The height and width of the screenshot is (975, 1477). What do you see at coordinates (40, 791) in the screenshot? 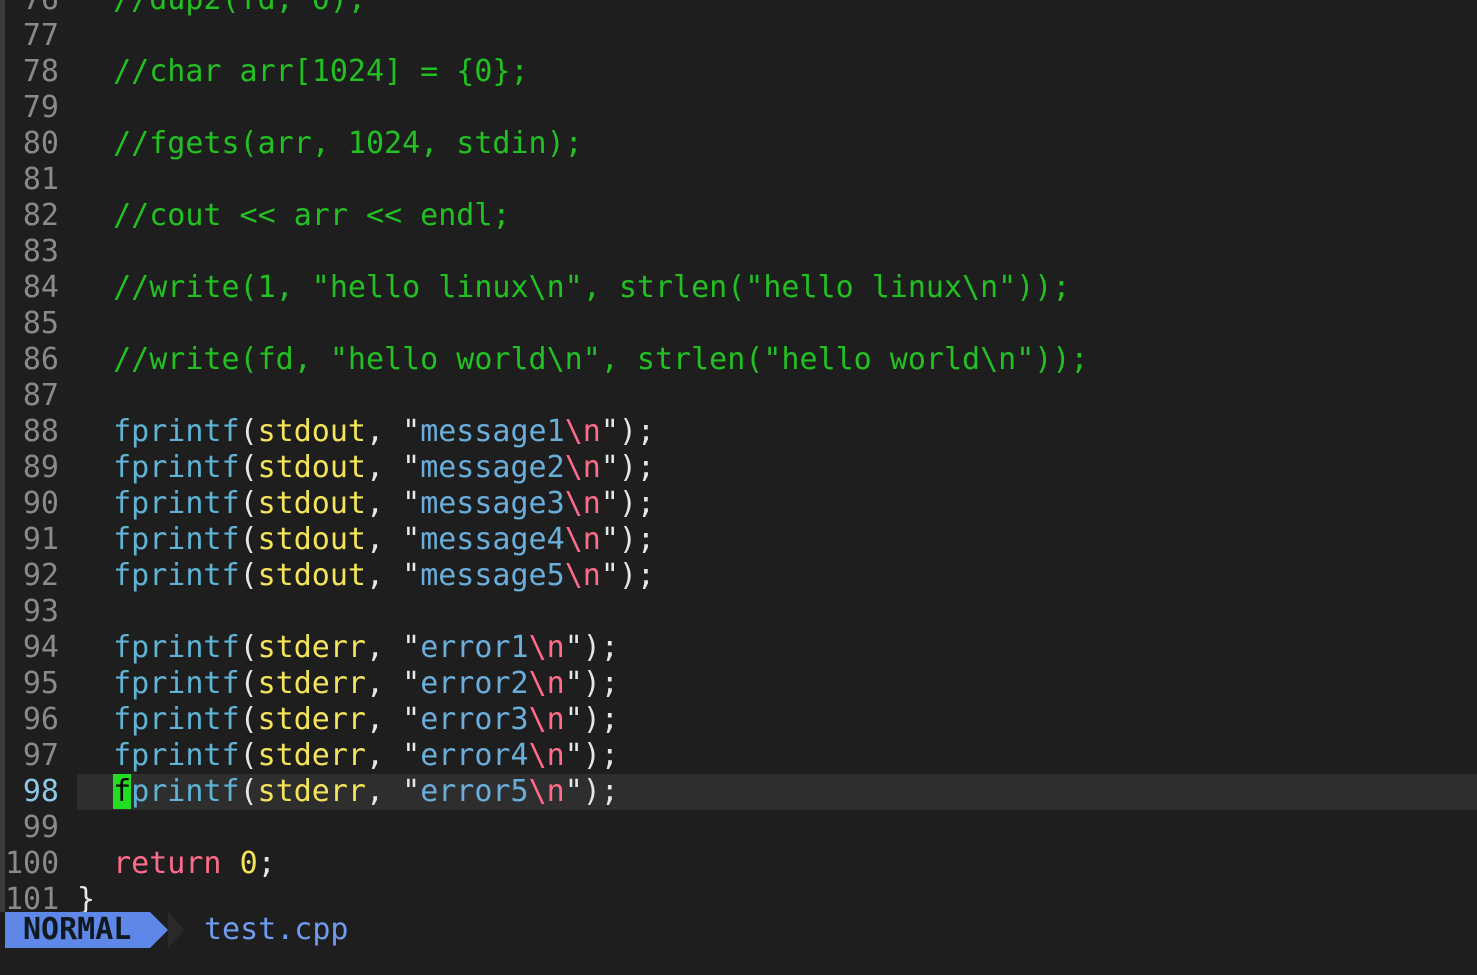
I see `line-number: 98` at bounding box center [40, 791].